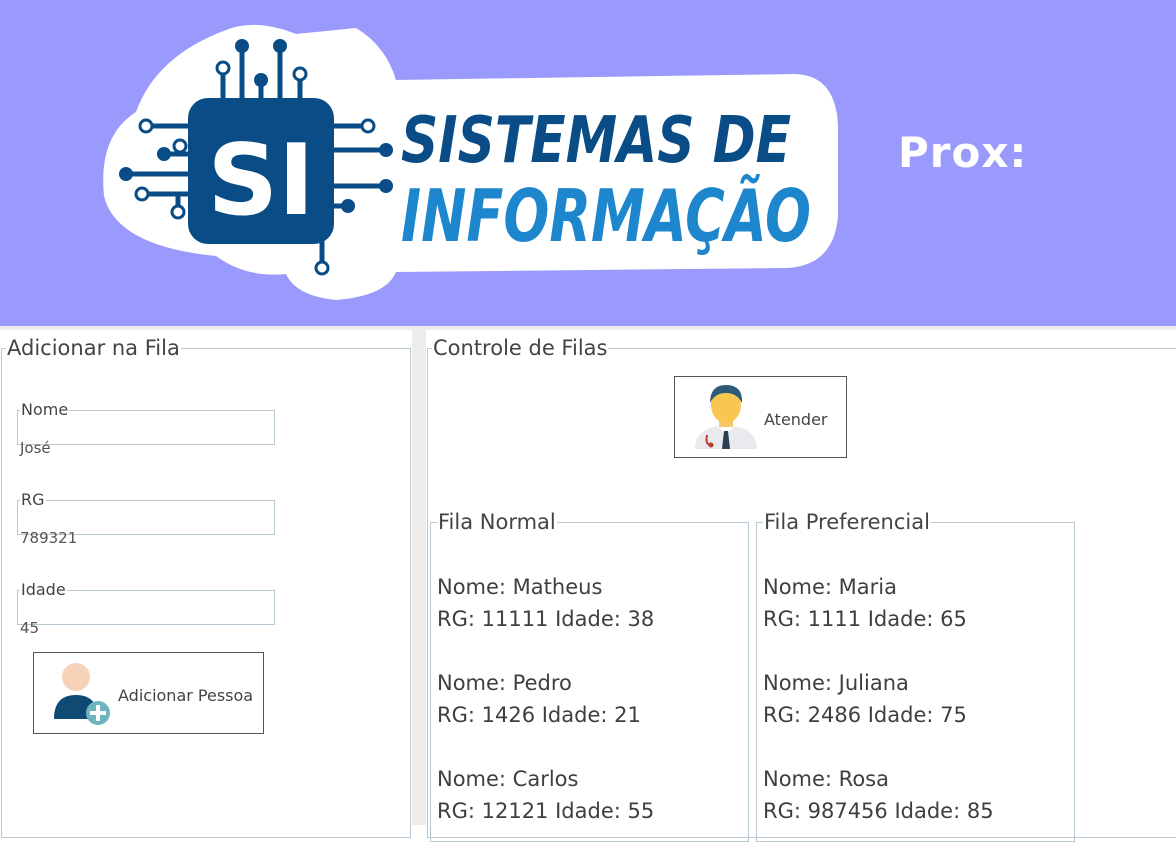 The image size is (1176, 859). Describe the element at coordinates (520, 348) in the screenshot. I see `control-panel-title: Controle de Filas` at that location.